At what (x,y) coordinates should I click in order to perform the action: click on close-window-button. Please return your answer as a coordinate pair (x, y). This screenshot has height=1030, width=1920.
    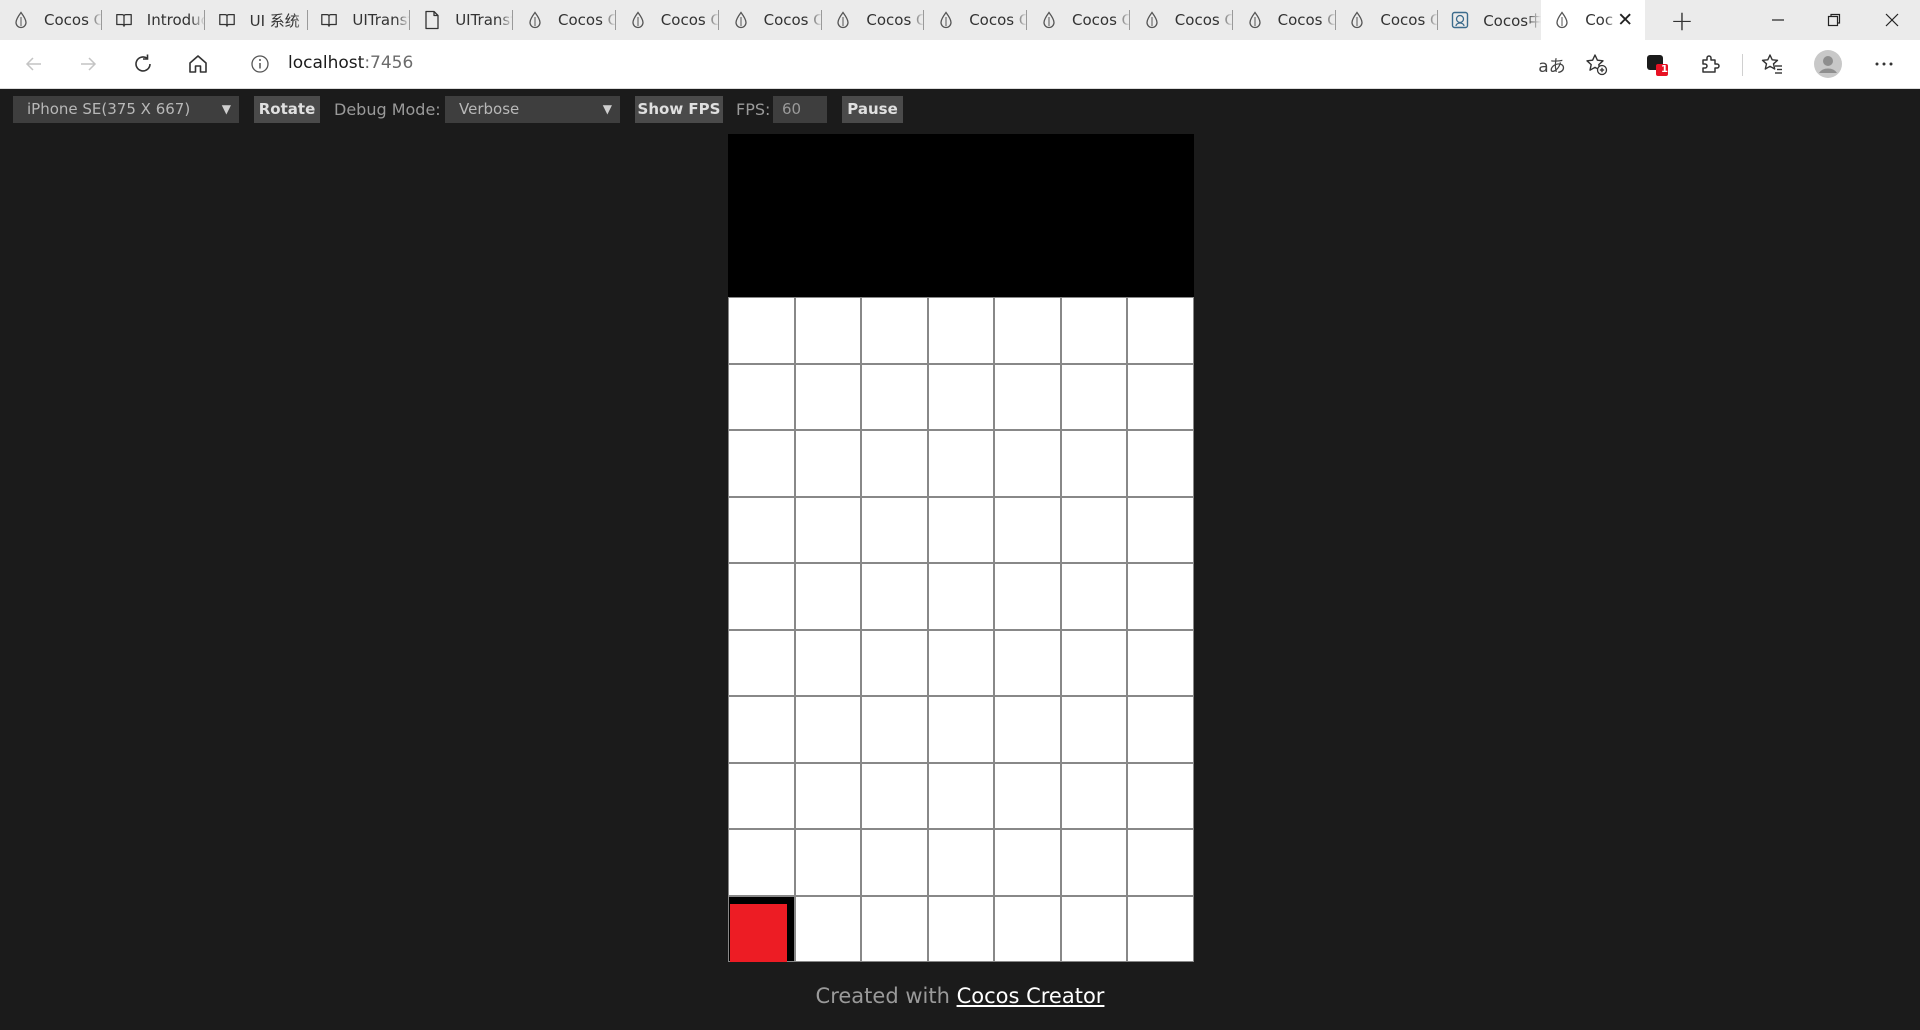
    Looking at the image, I should click on (1892, 20).